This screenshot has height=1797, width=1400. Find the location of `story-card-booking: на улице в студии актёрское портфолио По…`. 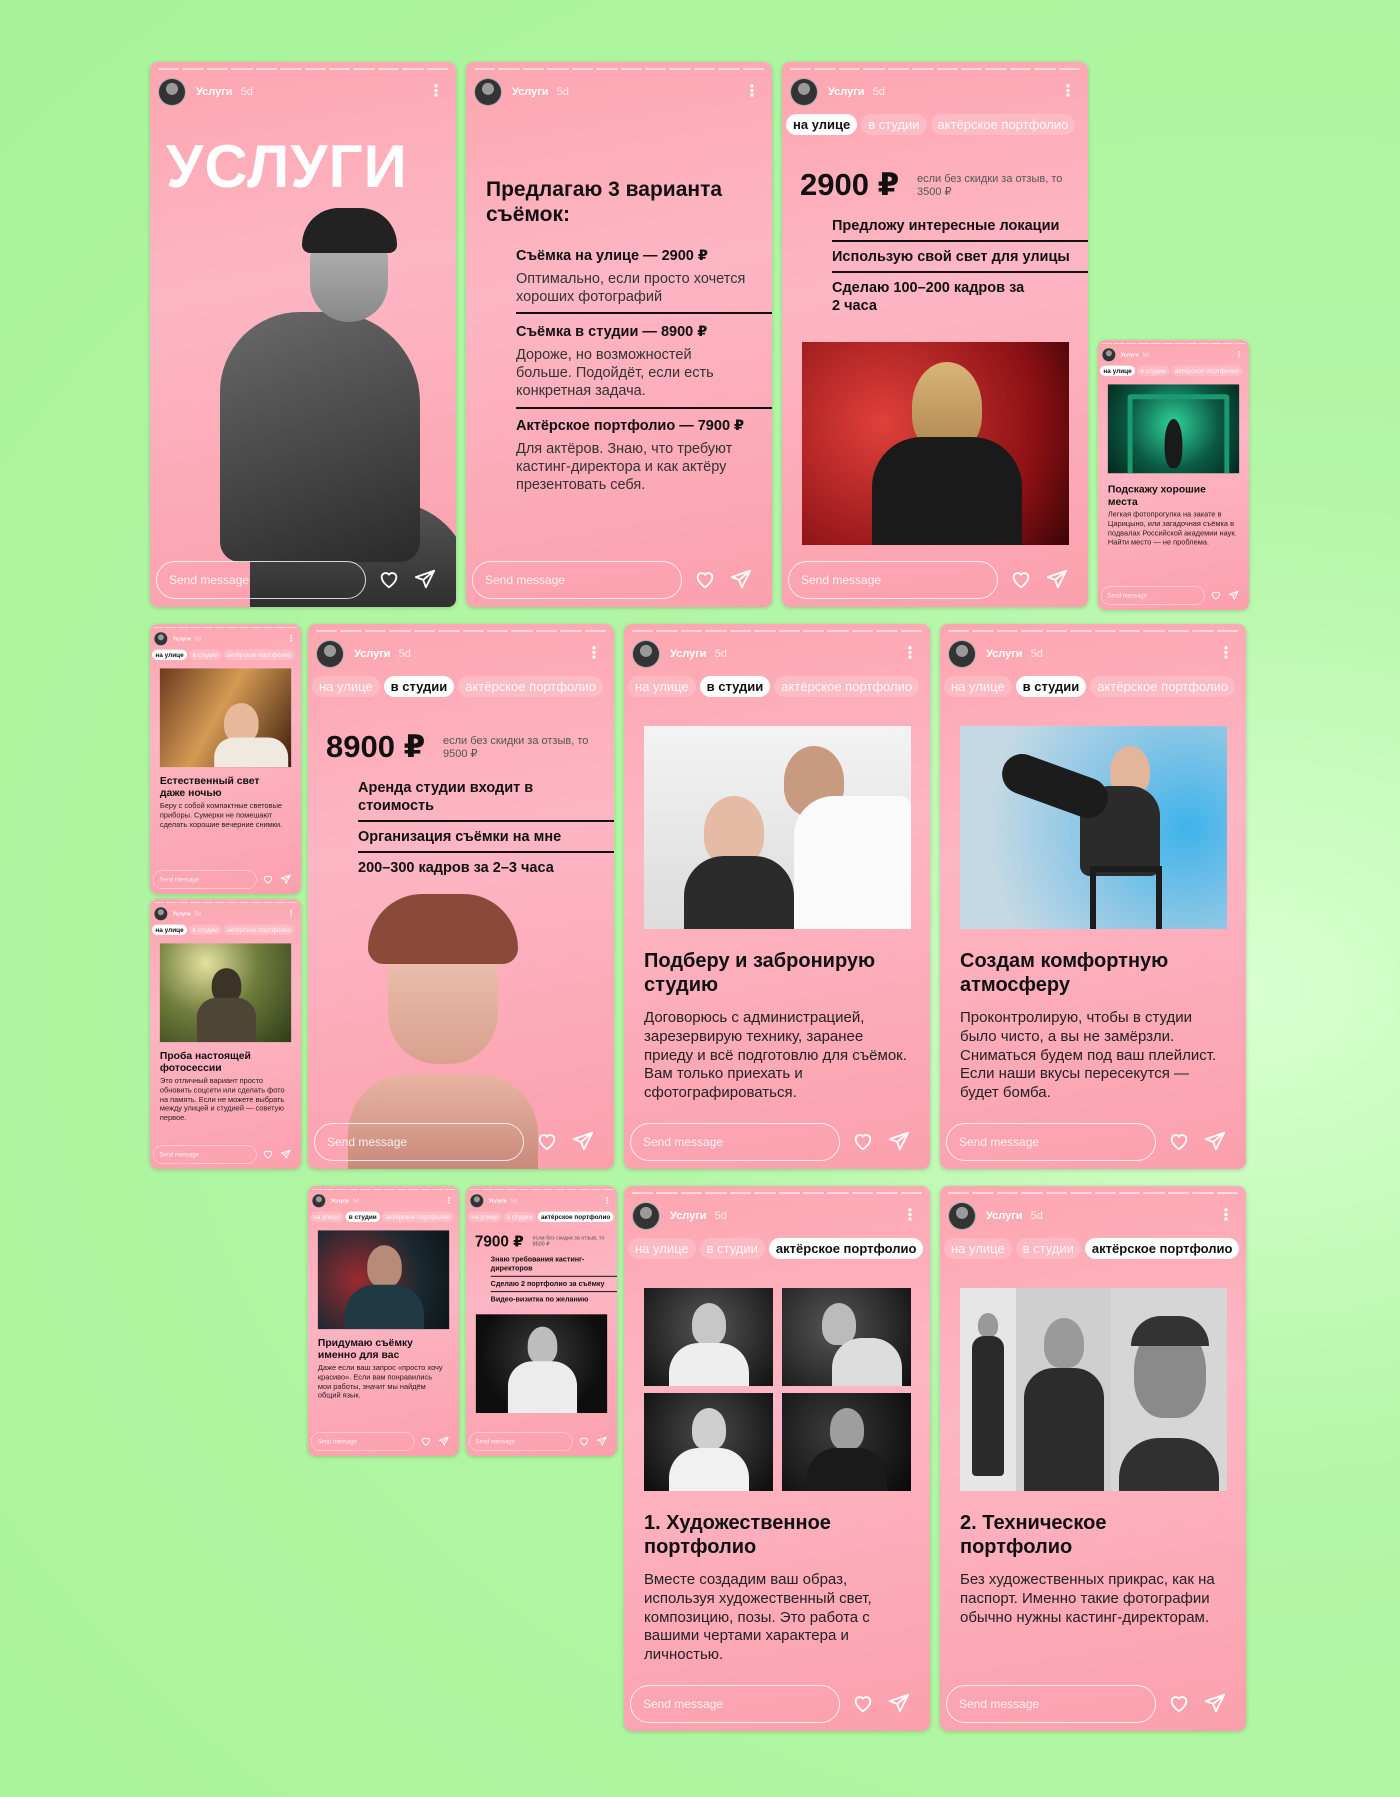

story-card-booking: на улице в студии актёрское портфолио По… is located at coordinates (777, 896).